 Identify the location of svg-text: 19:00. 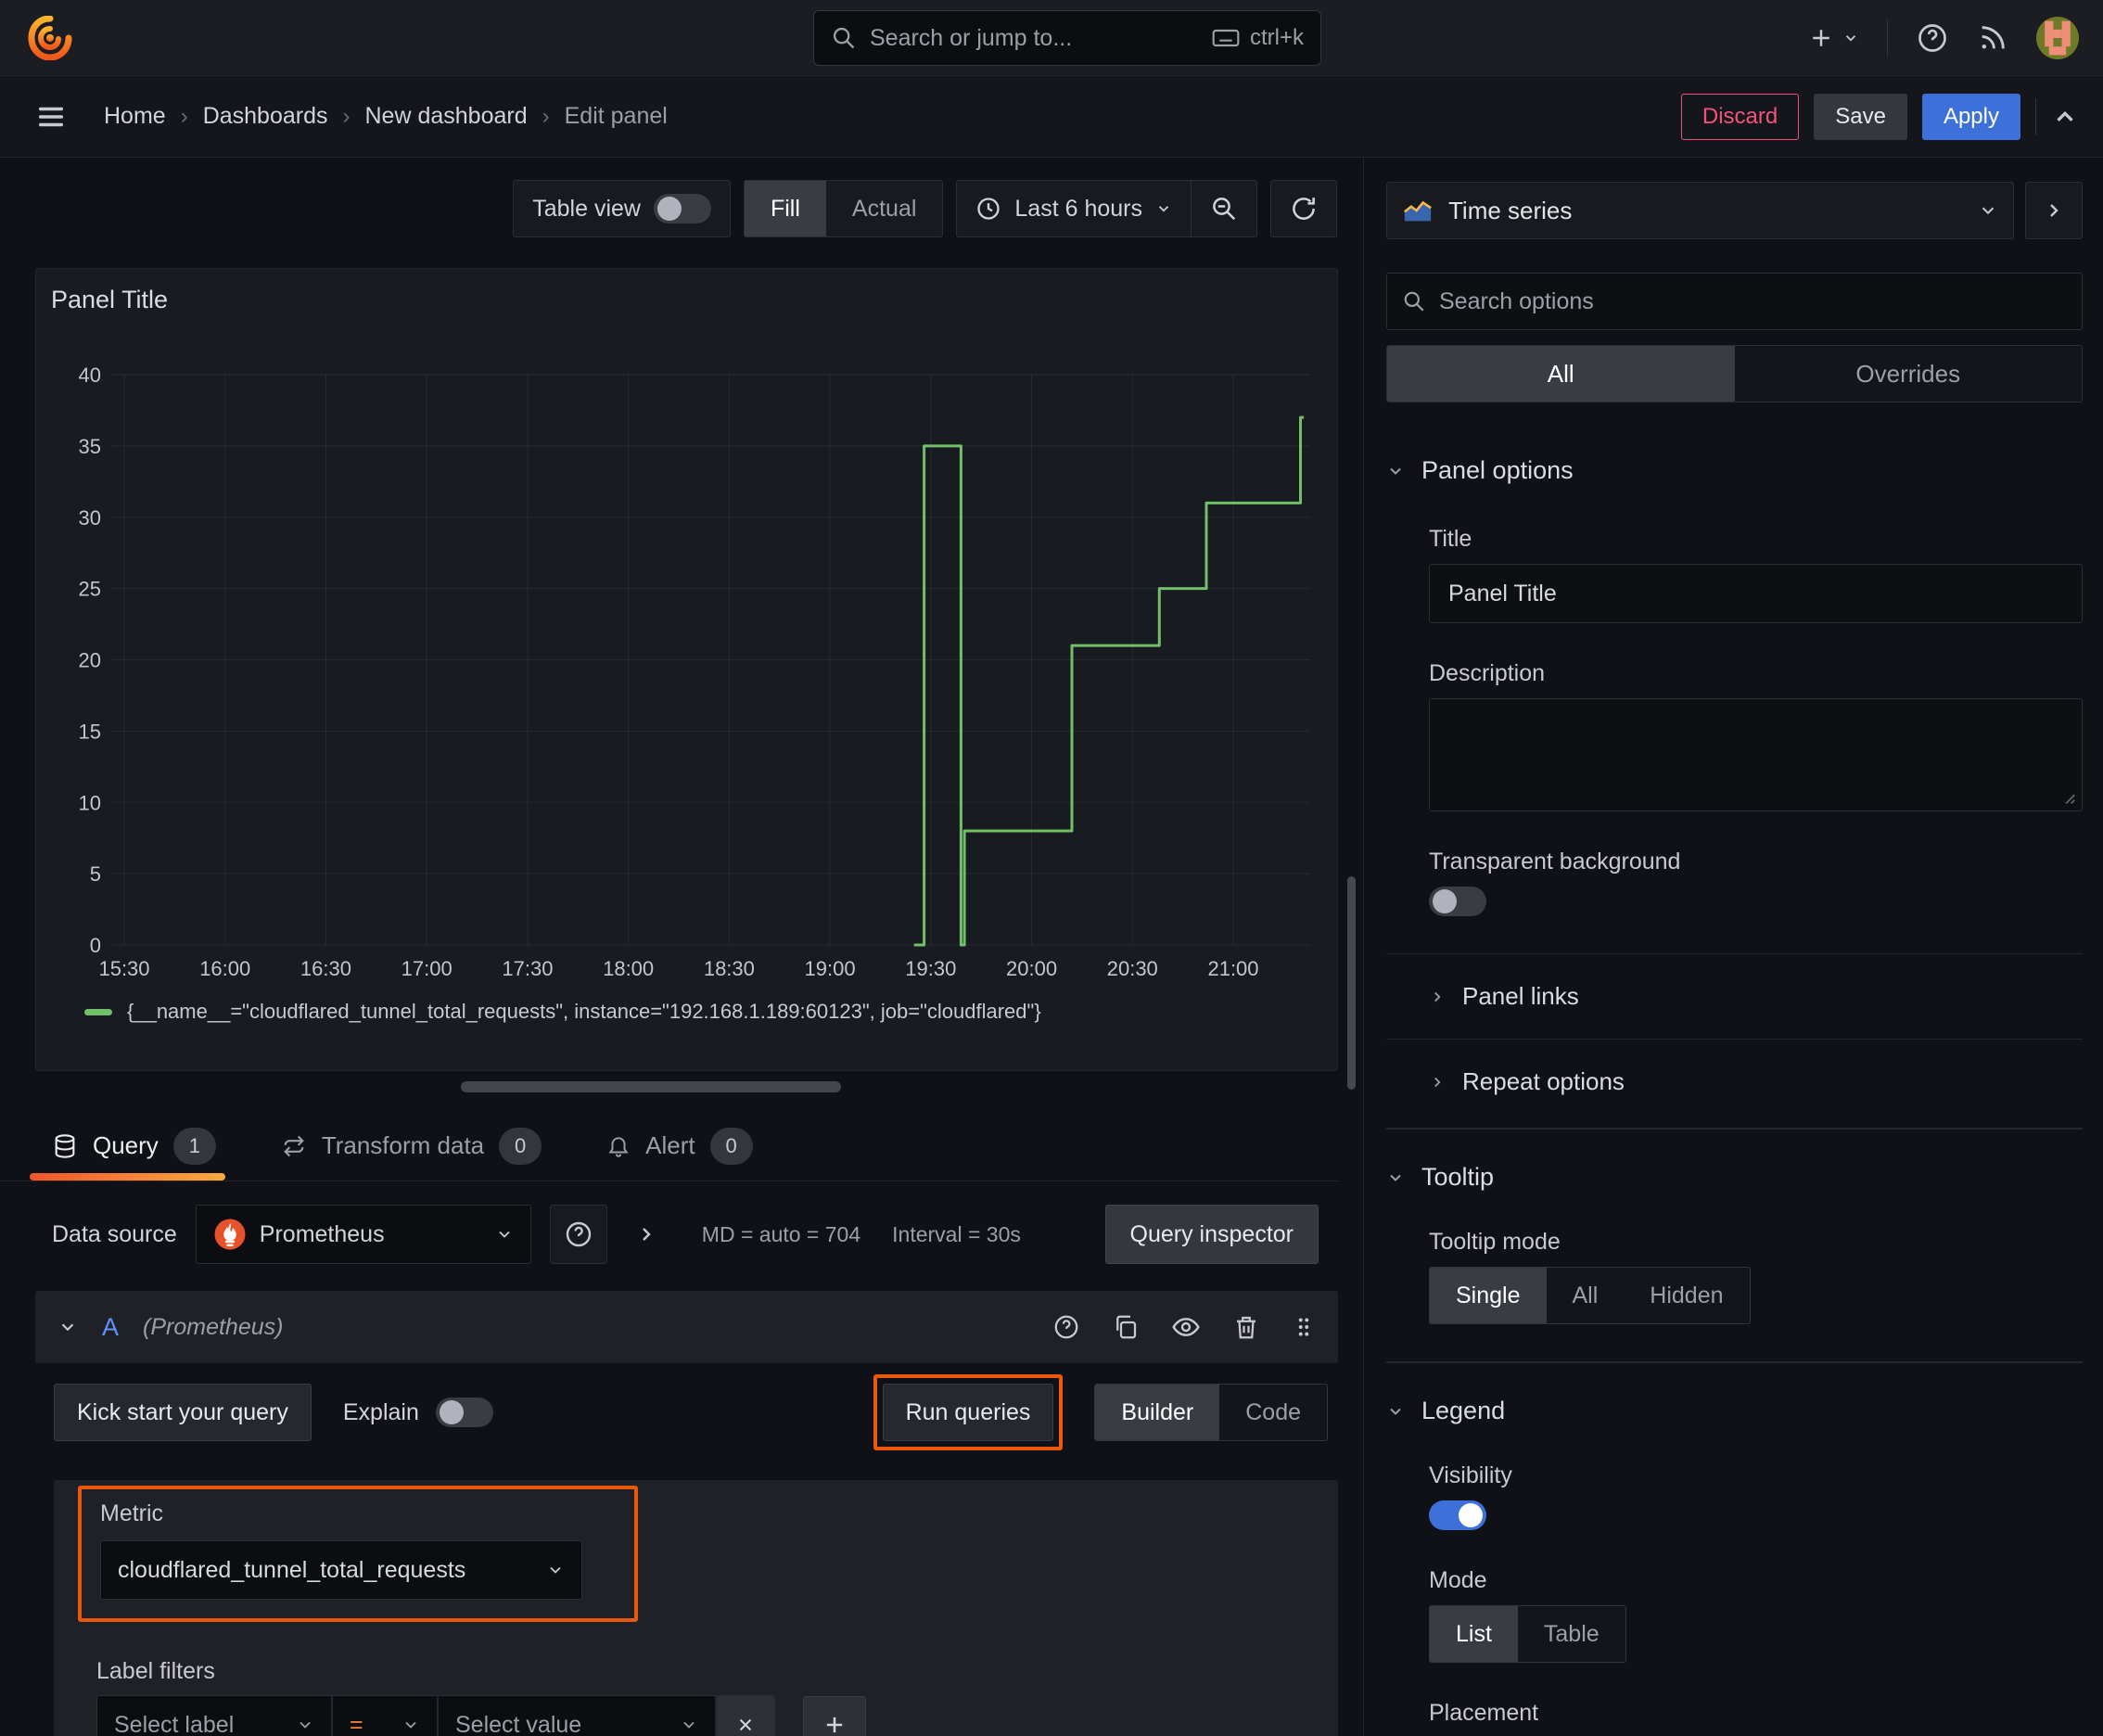
(830, 968).